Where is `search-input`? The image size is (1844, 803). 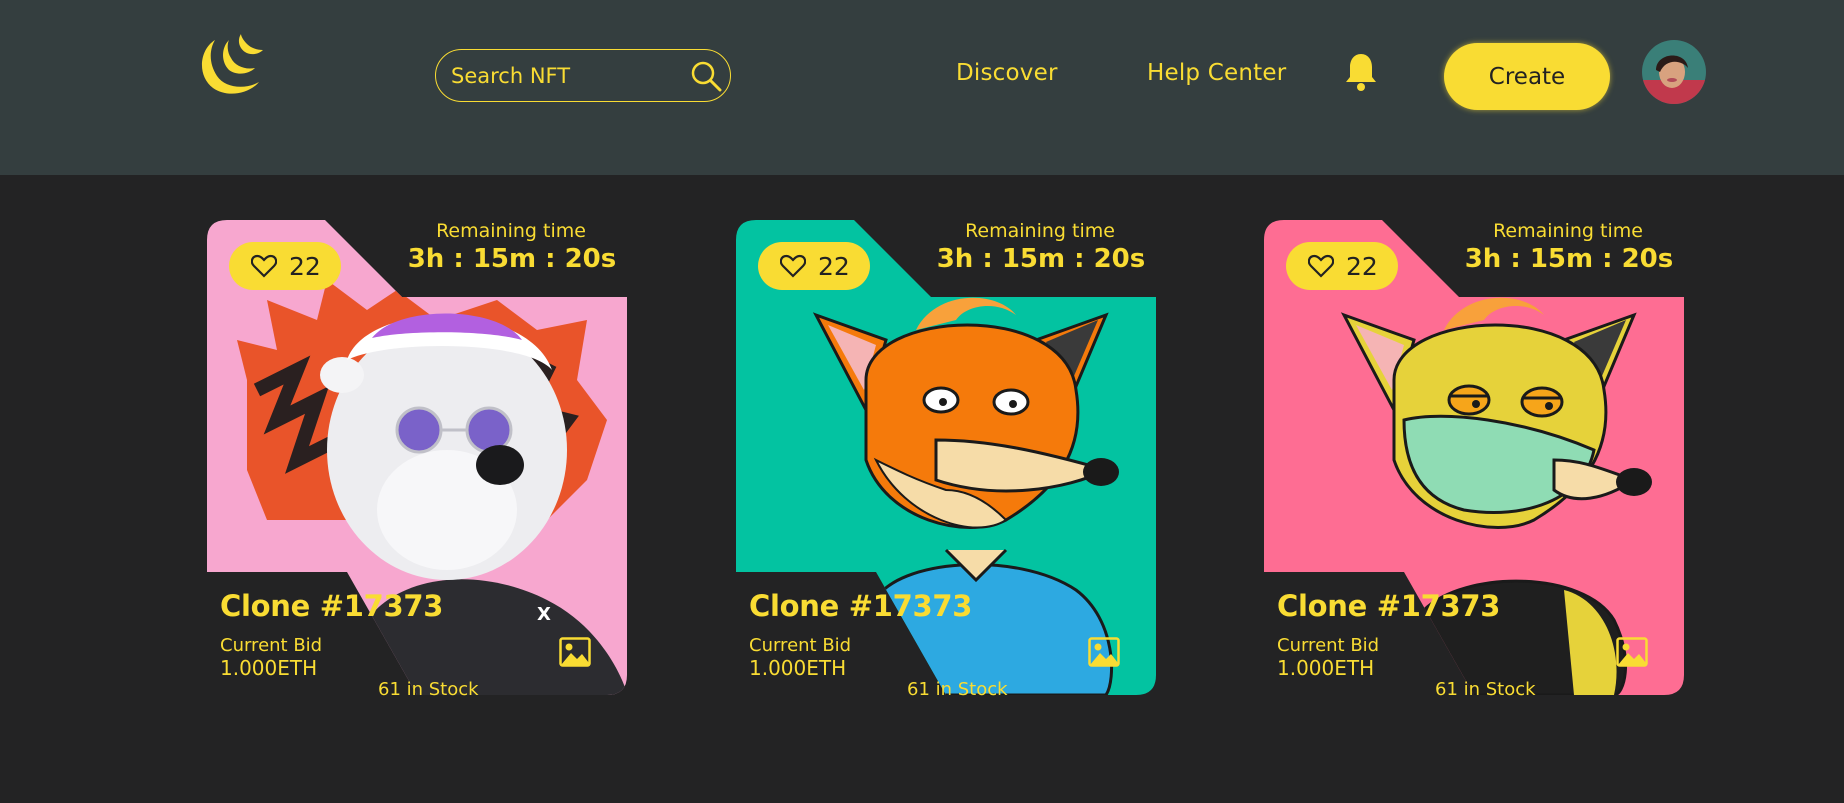 search-input is located at coordinates (561, 75).